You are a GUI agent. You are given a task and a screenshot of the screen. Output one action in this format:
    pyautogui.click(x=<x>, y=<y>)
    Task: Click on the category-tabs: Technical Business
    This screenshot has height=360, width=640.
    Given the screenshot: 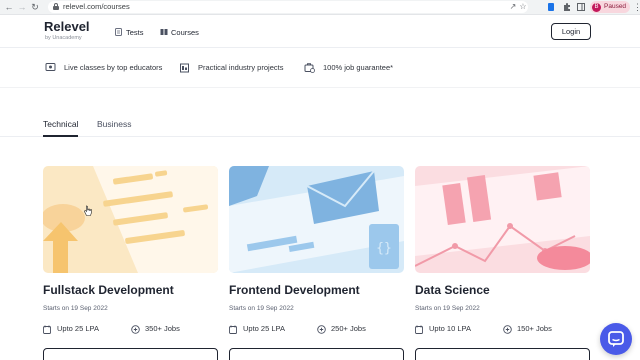 What is the action you would take?
    pyautogui.click(x=320, y=124)
    